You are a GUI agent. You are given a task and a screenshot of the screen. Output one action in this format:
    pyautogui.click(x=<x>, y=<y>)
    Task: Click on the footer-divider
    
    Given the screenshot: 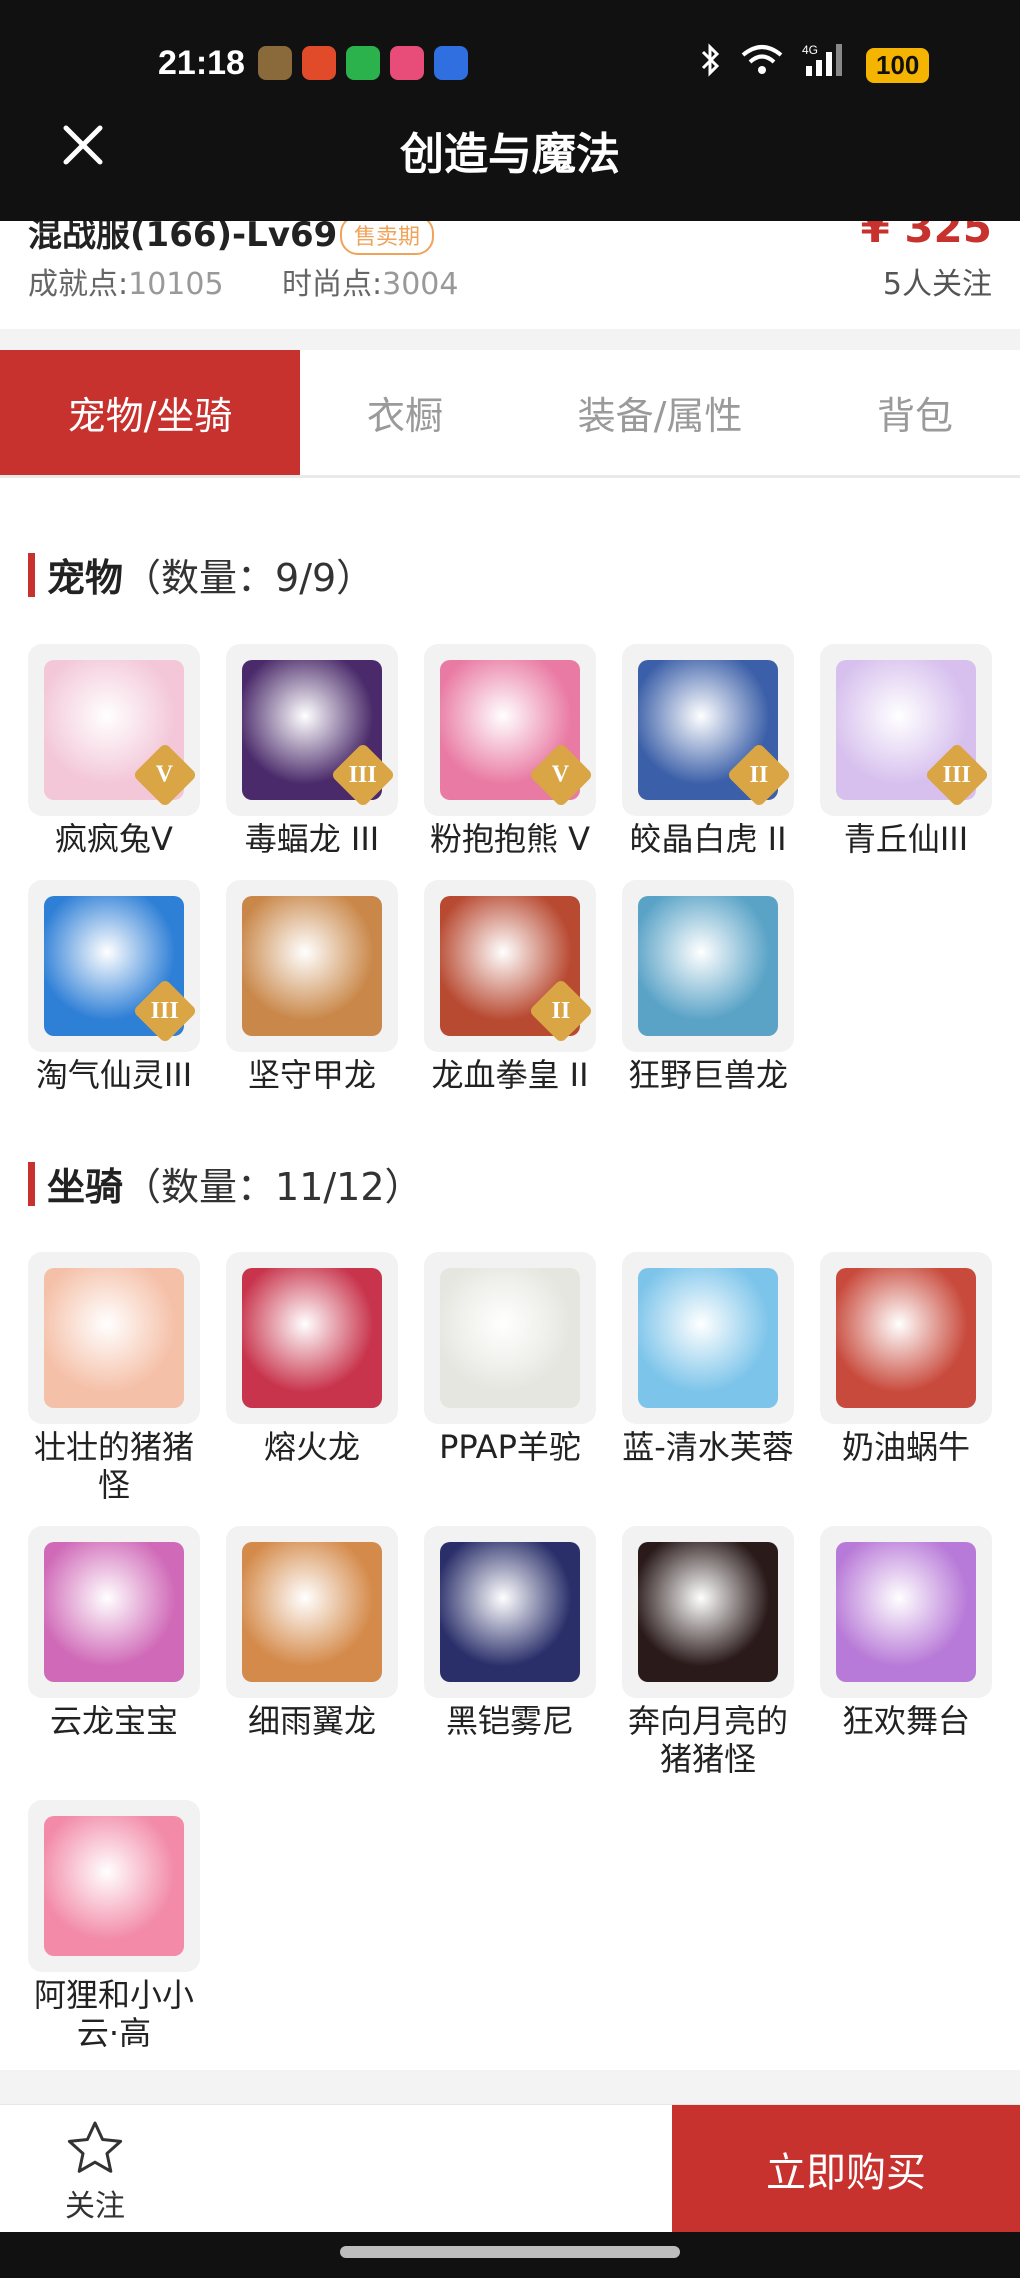 What is the action you would take?
    pyautogui.click(x=510, y=2088)
    